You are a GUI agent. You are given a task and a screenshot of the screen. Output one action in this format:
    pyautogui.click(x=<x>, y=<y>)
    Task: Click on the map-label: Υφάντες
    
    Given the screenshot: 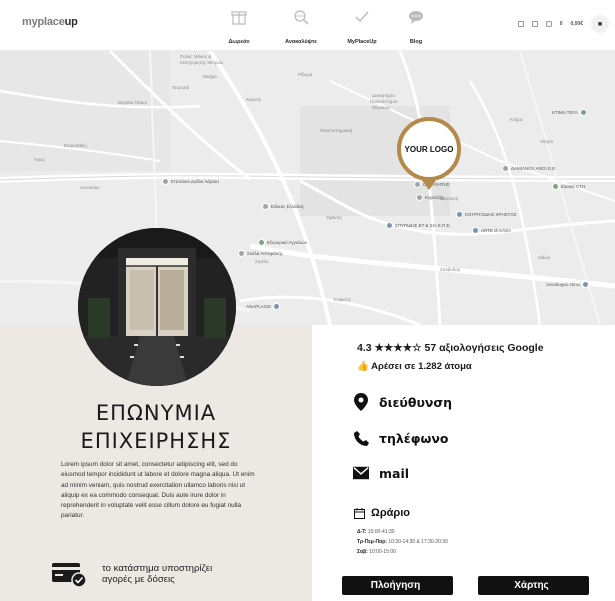 What is the action you would take?
    pyautogui.click(x=334, y=217)
    